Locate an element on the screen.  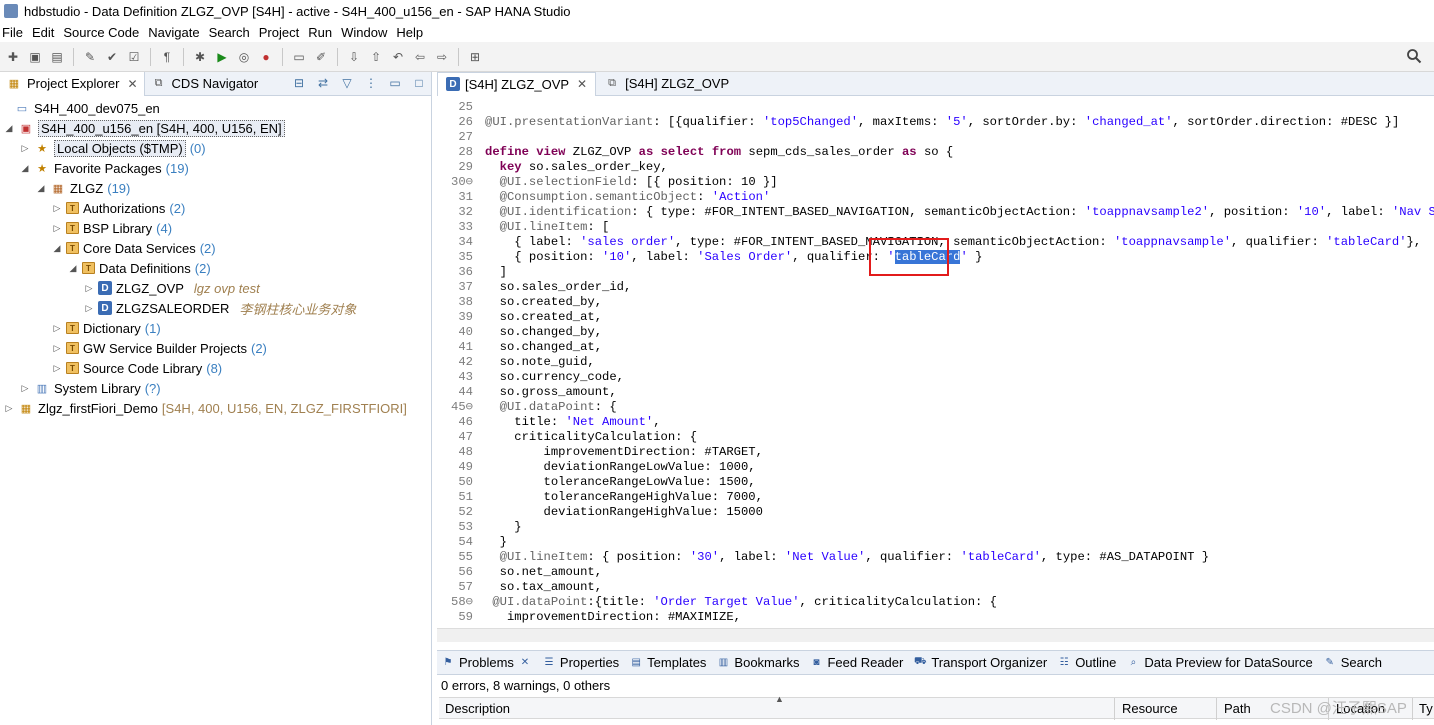
search-icon is located at coordinates (1414, 56).